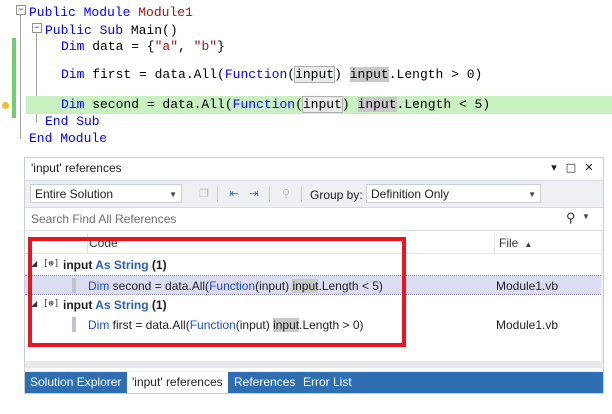 This screenshot has width=612, height=414. Describe the element at coordinates (291, 219) in the screenshot. I see `search-input` at that location.